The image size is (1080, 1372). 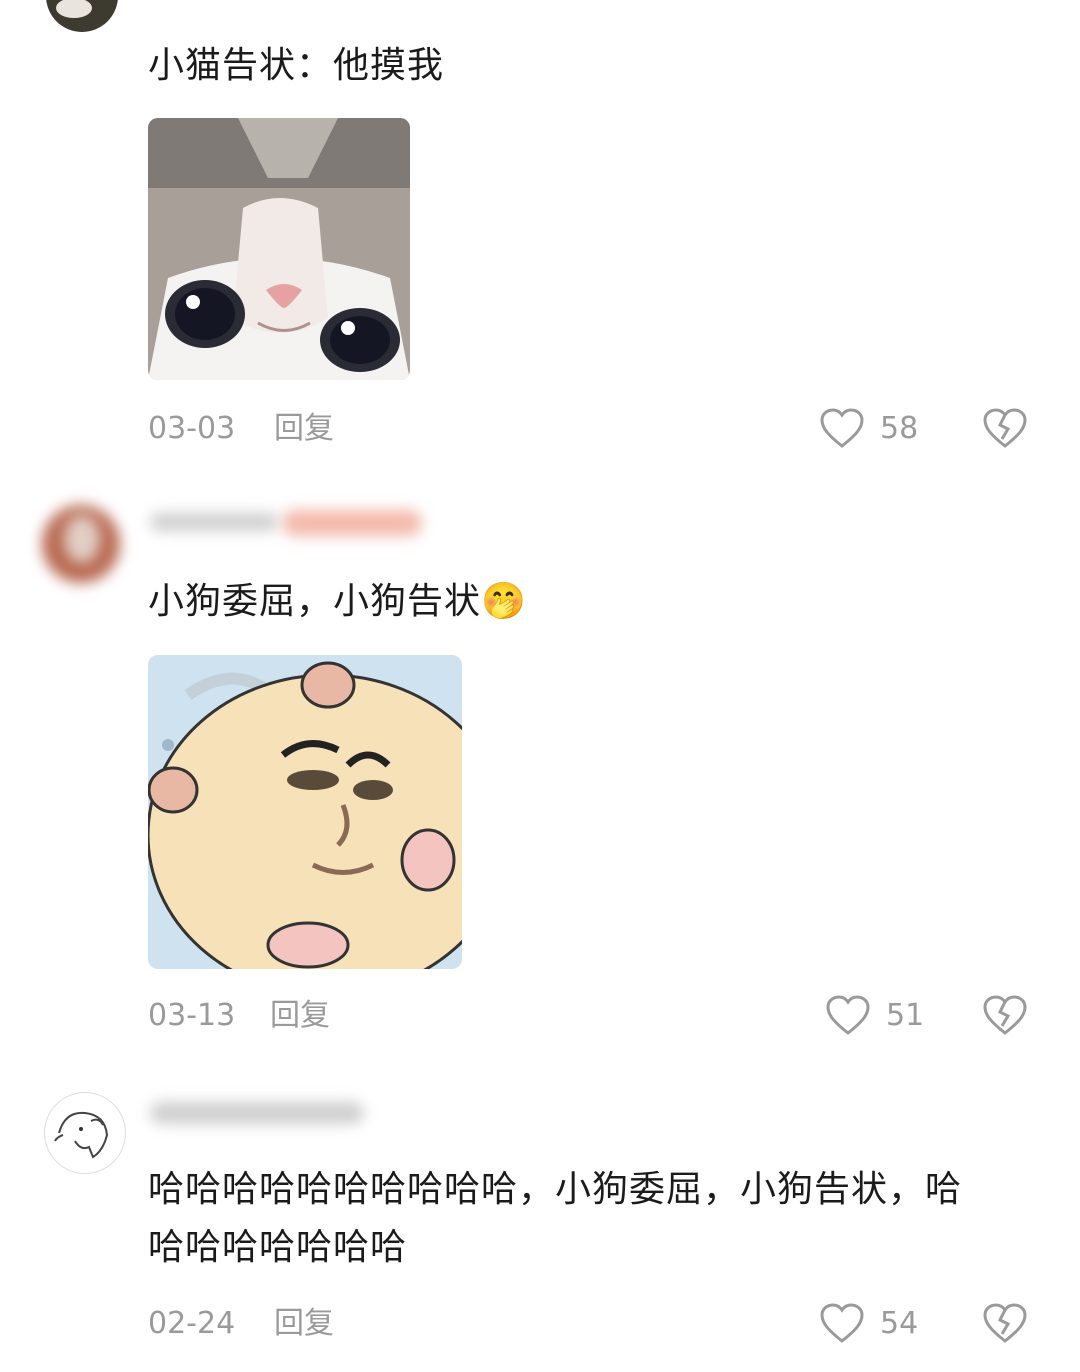 What do you see at coordinates (192, 1323) in the screenshot?
I see `comment-date: 02-24` at bounding box center [192, 1323].